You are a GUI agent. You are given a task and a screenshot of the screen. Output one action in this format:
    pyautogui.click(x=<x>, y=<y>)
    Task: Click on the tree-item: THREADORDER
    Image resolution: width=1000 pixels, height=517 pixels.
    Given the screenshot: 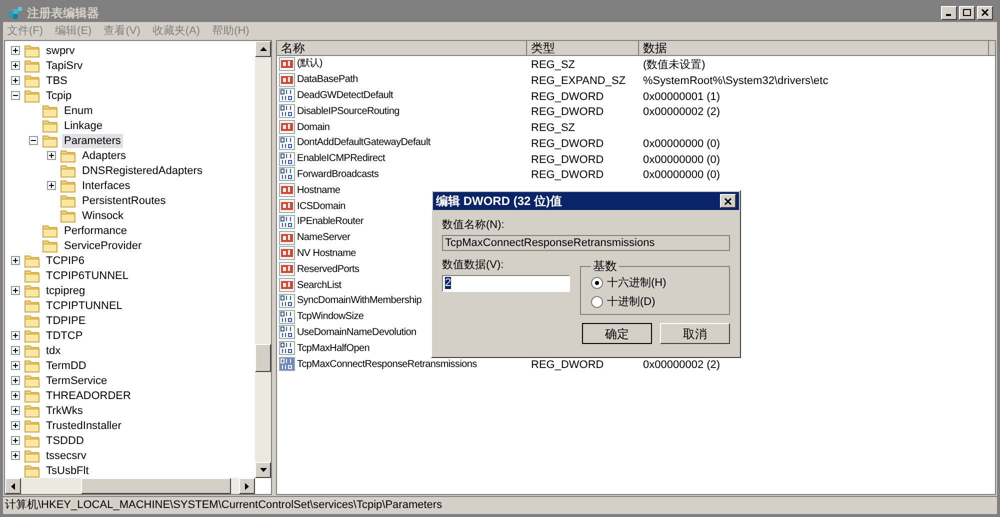 What is the action you would take?
    pyautogui.click(x=88, y=395)
    